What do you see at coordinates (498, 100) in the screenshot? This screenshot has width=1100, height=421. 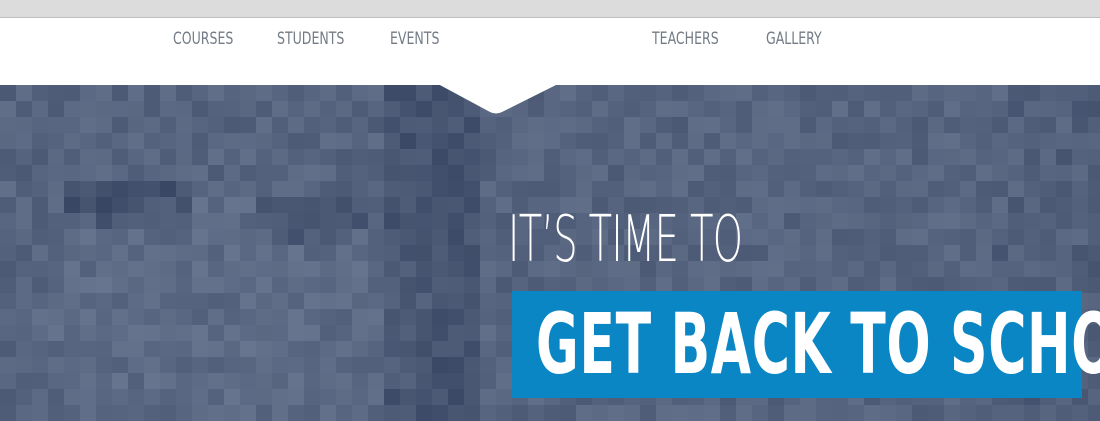 I see `logo-notch-shape` at bounding box center [498, 100].